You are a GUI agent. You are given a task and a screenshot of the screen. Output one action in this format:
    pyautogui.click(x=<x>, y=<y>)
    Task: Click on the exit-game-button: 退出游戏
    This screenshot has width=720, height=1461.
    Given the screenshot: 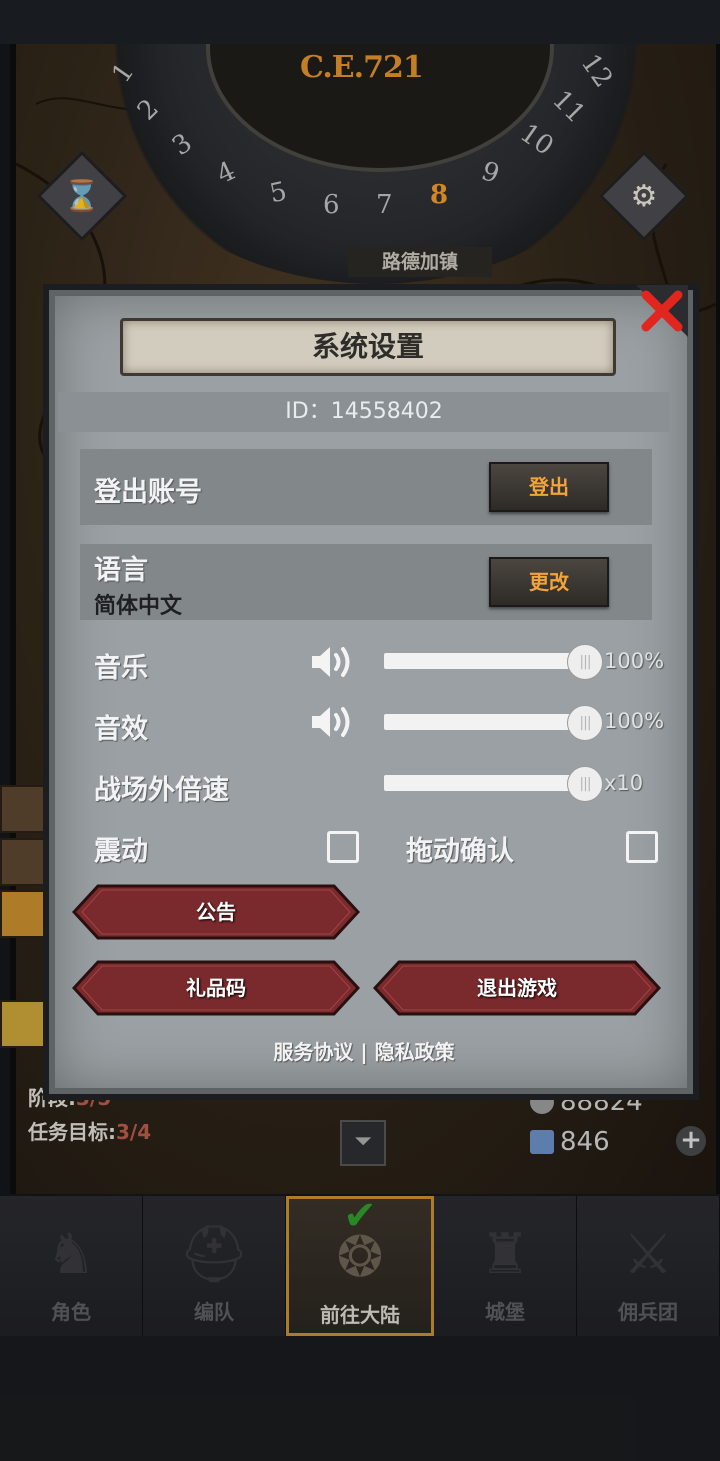 What is the action you would take?
    pyautogui.click(x=517, y=988)
    